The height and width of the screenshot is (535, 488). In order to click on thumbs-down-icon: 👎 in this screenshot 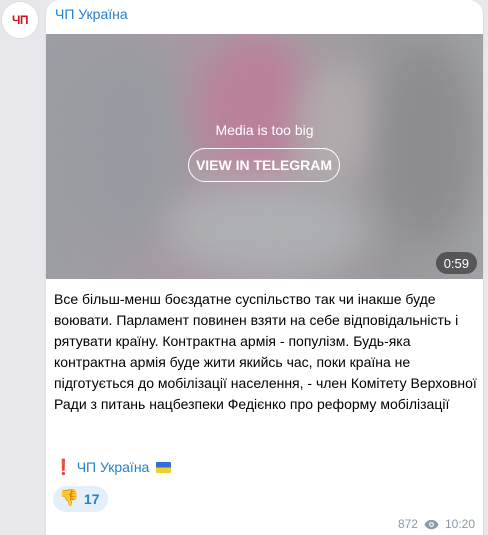, I will do `click(69, 498)`.